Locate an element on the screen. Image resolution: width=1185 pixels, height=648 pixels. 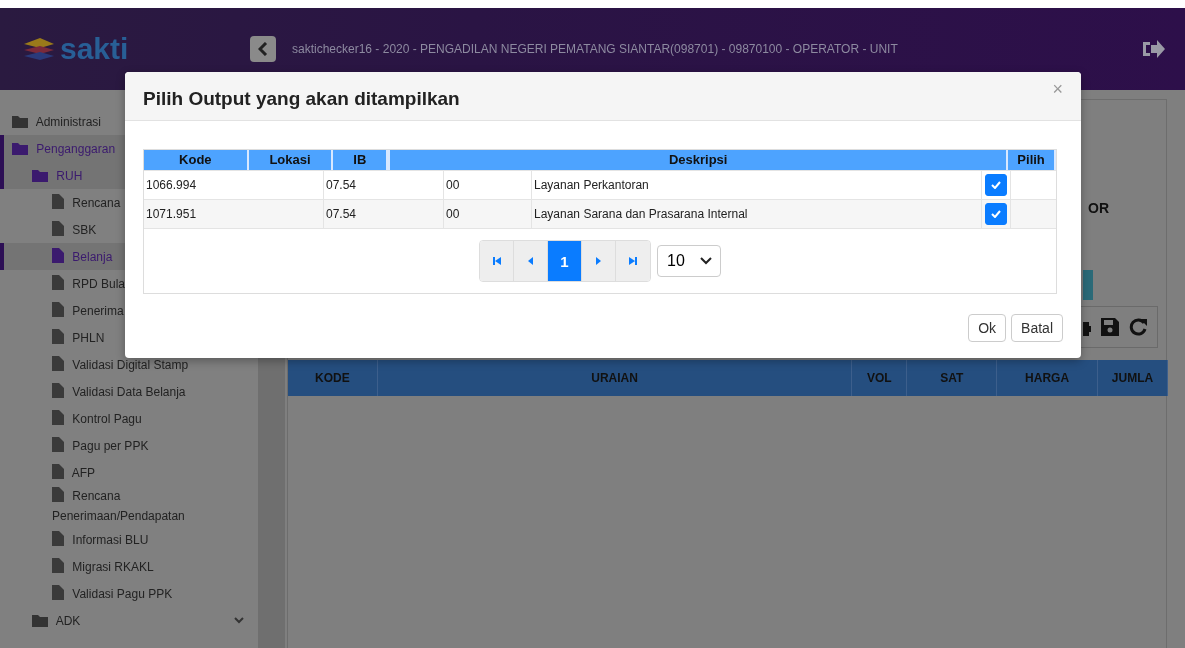
column-header: URAIAN is located at coordinates (615, 378).